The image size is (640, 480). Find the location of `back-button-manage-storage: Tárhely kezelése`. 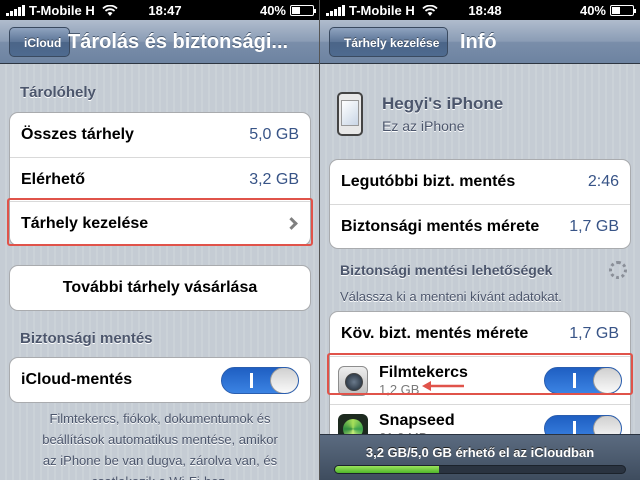

back-button-manage-storage: Tárhely kezelése is located at coordinates (389, 42).